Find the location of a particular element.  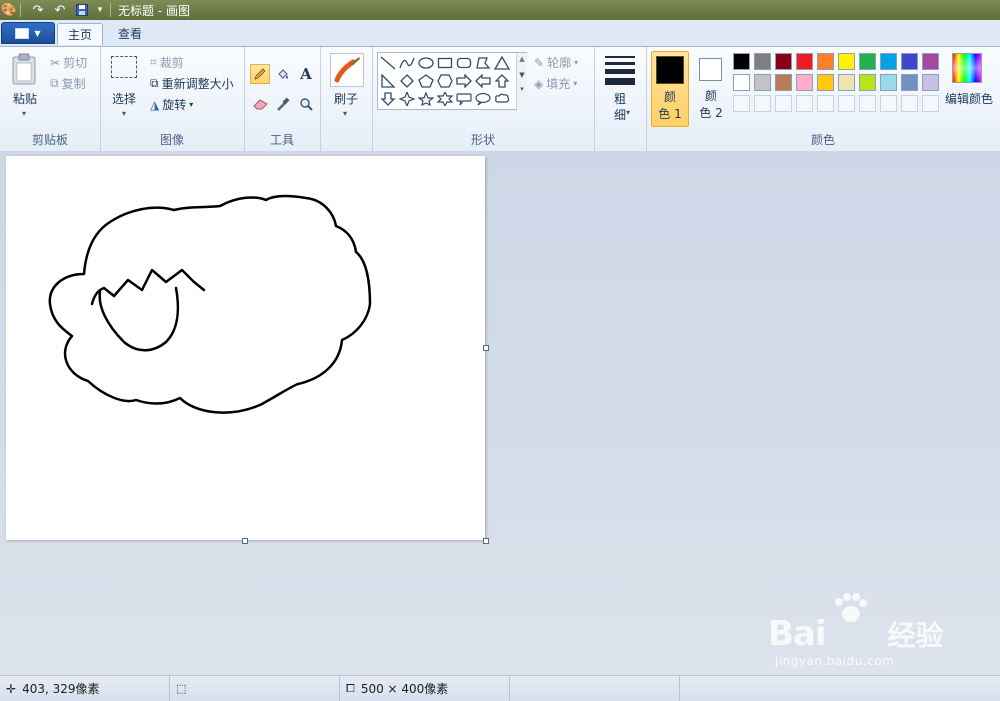

line-shape-icon is located at coordinates (388, 63).